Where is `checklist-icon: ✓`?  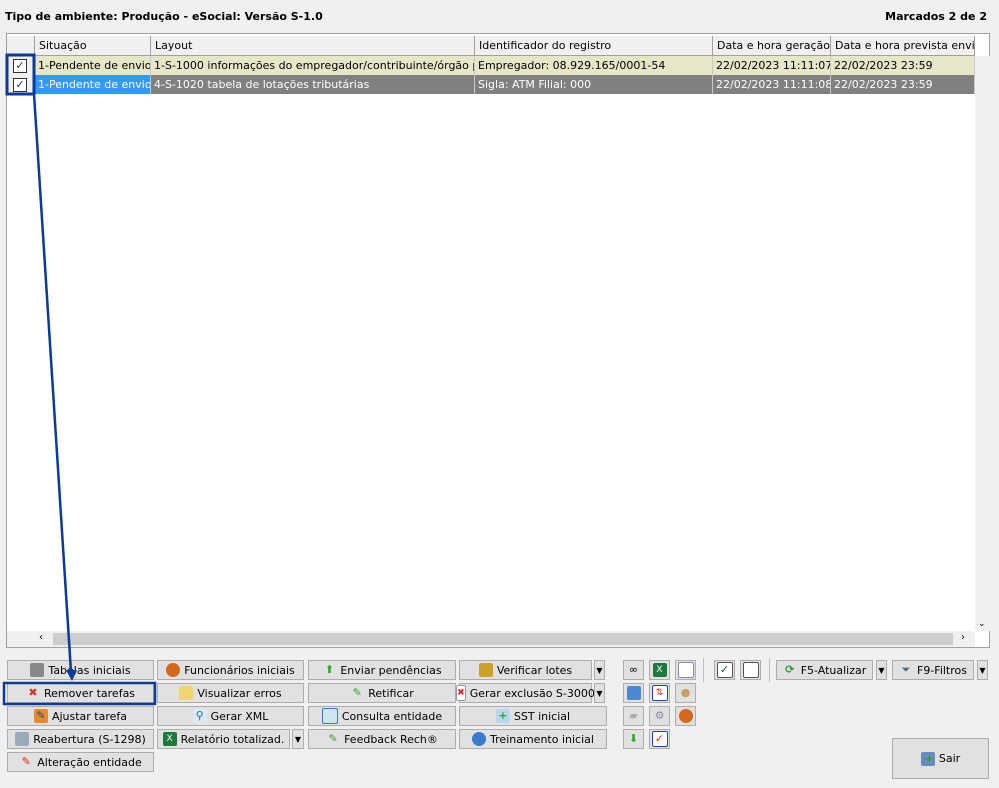
checklist-icon: ✓ is located at coordinates (659, 739).